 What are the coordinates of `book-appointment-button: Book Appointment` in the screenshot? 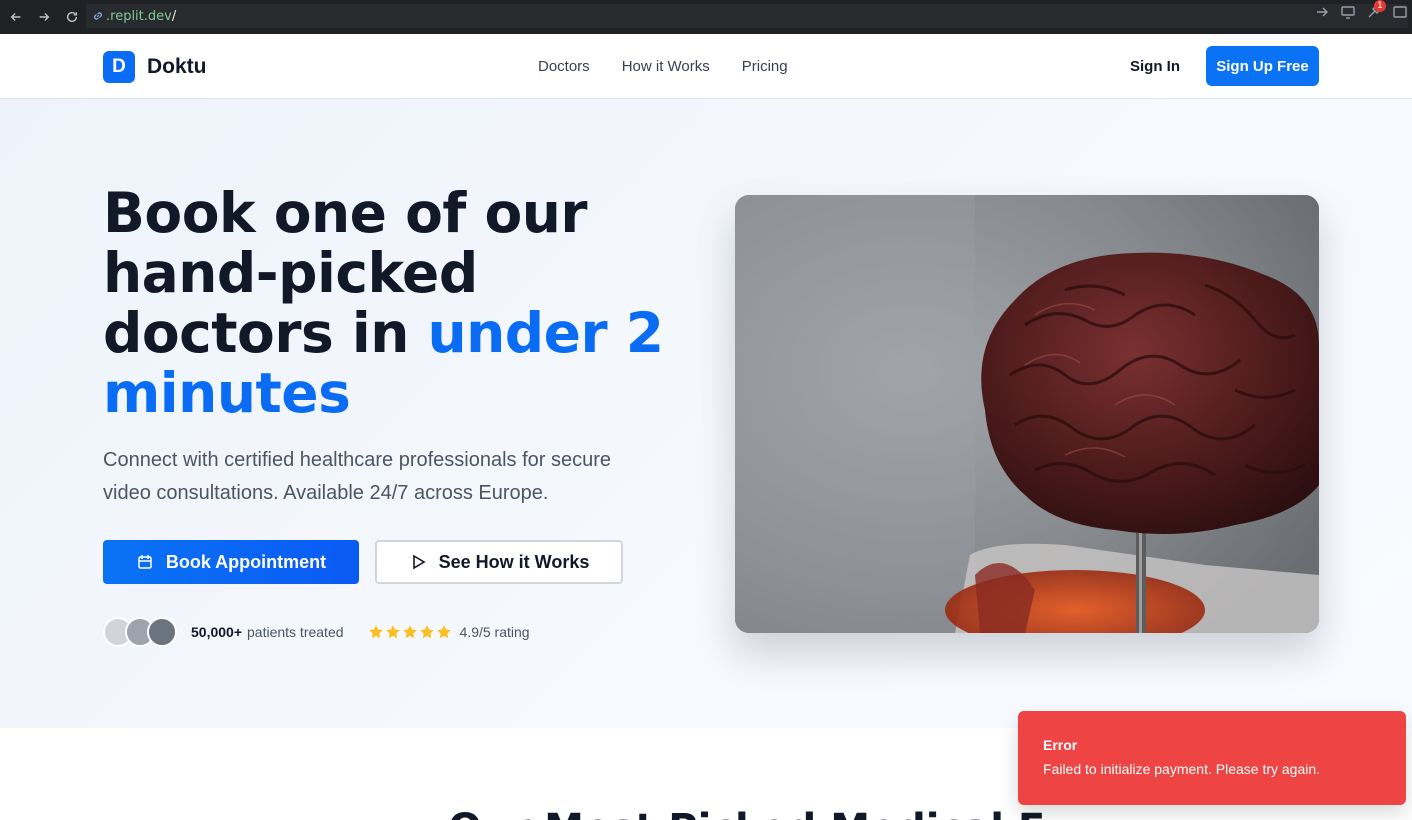 It's located at (231, 562).